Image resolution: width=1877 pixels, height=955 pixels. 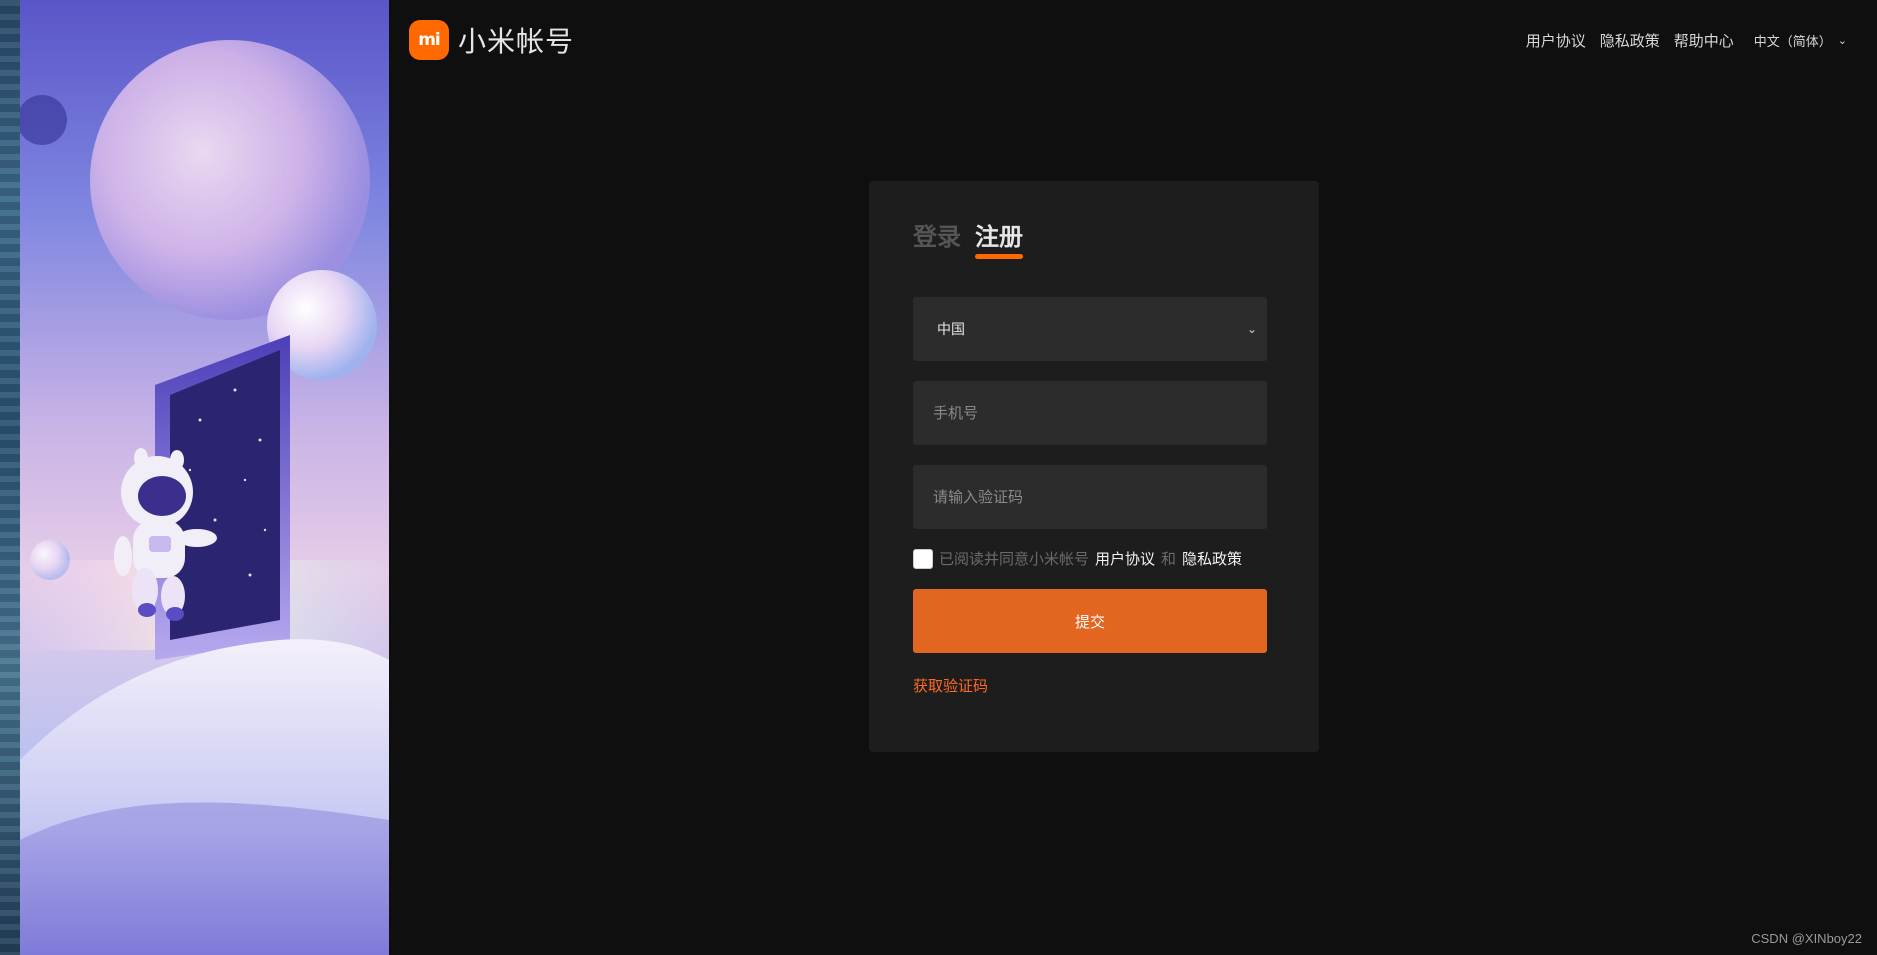 What do you see at coordinates (429, 40) in the screenshot?
I see `mi-logo-icon: mi` at bounding box center [429, 40].